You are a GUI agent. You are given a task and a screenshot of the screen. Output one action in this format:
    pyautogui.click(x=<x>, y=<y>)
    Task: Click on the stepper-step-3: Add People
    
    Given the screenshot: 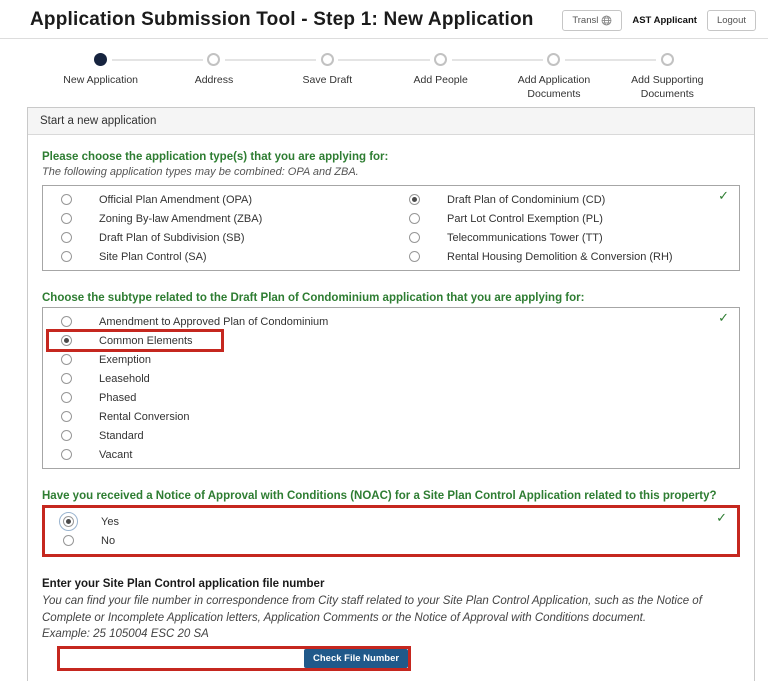 What is the action you would take?
    pyautogui.click(x=464, y=77)
    